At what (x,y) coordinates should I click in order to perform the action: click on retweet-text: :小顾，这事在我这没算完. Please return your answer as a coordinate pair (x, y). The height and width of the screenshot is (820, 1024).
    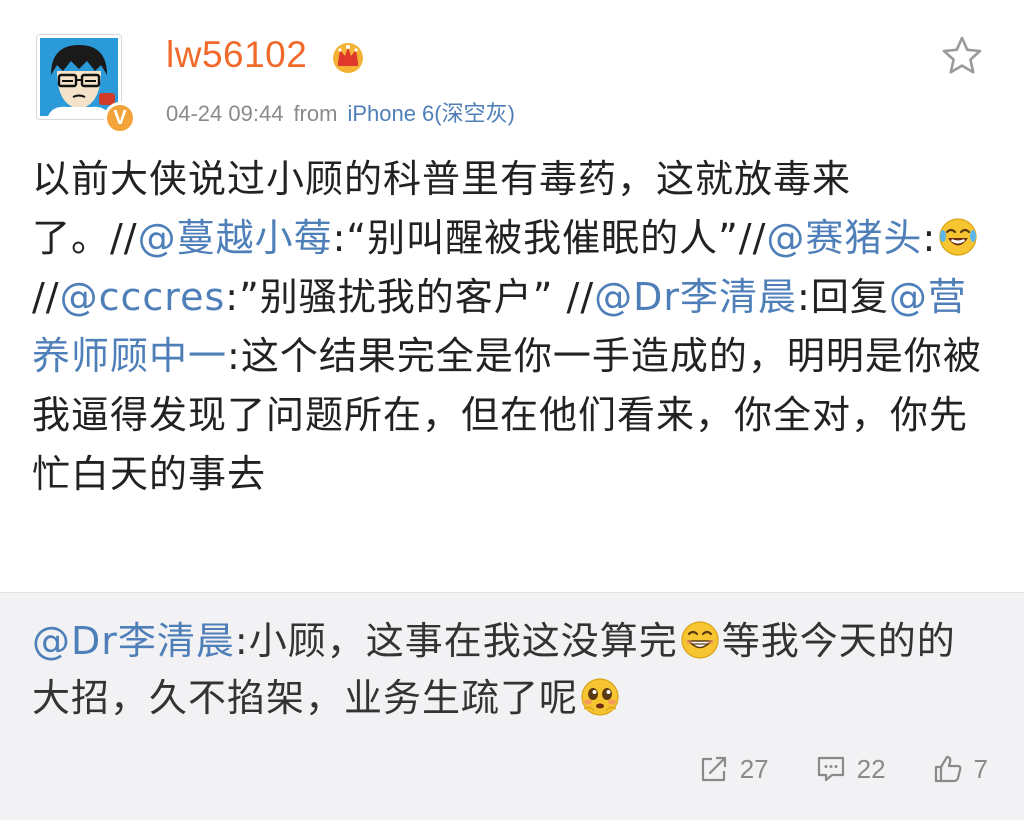
    Looking at the image, I should click on (456, 641).